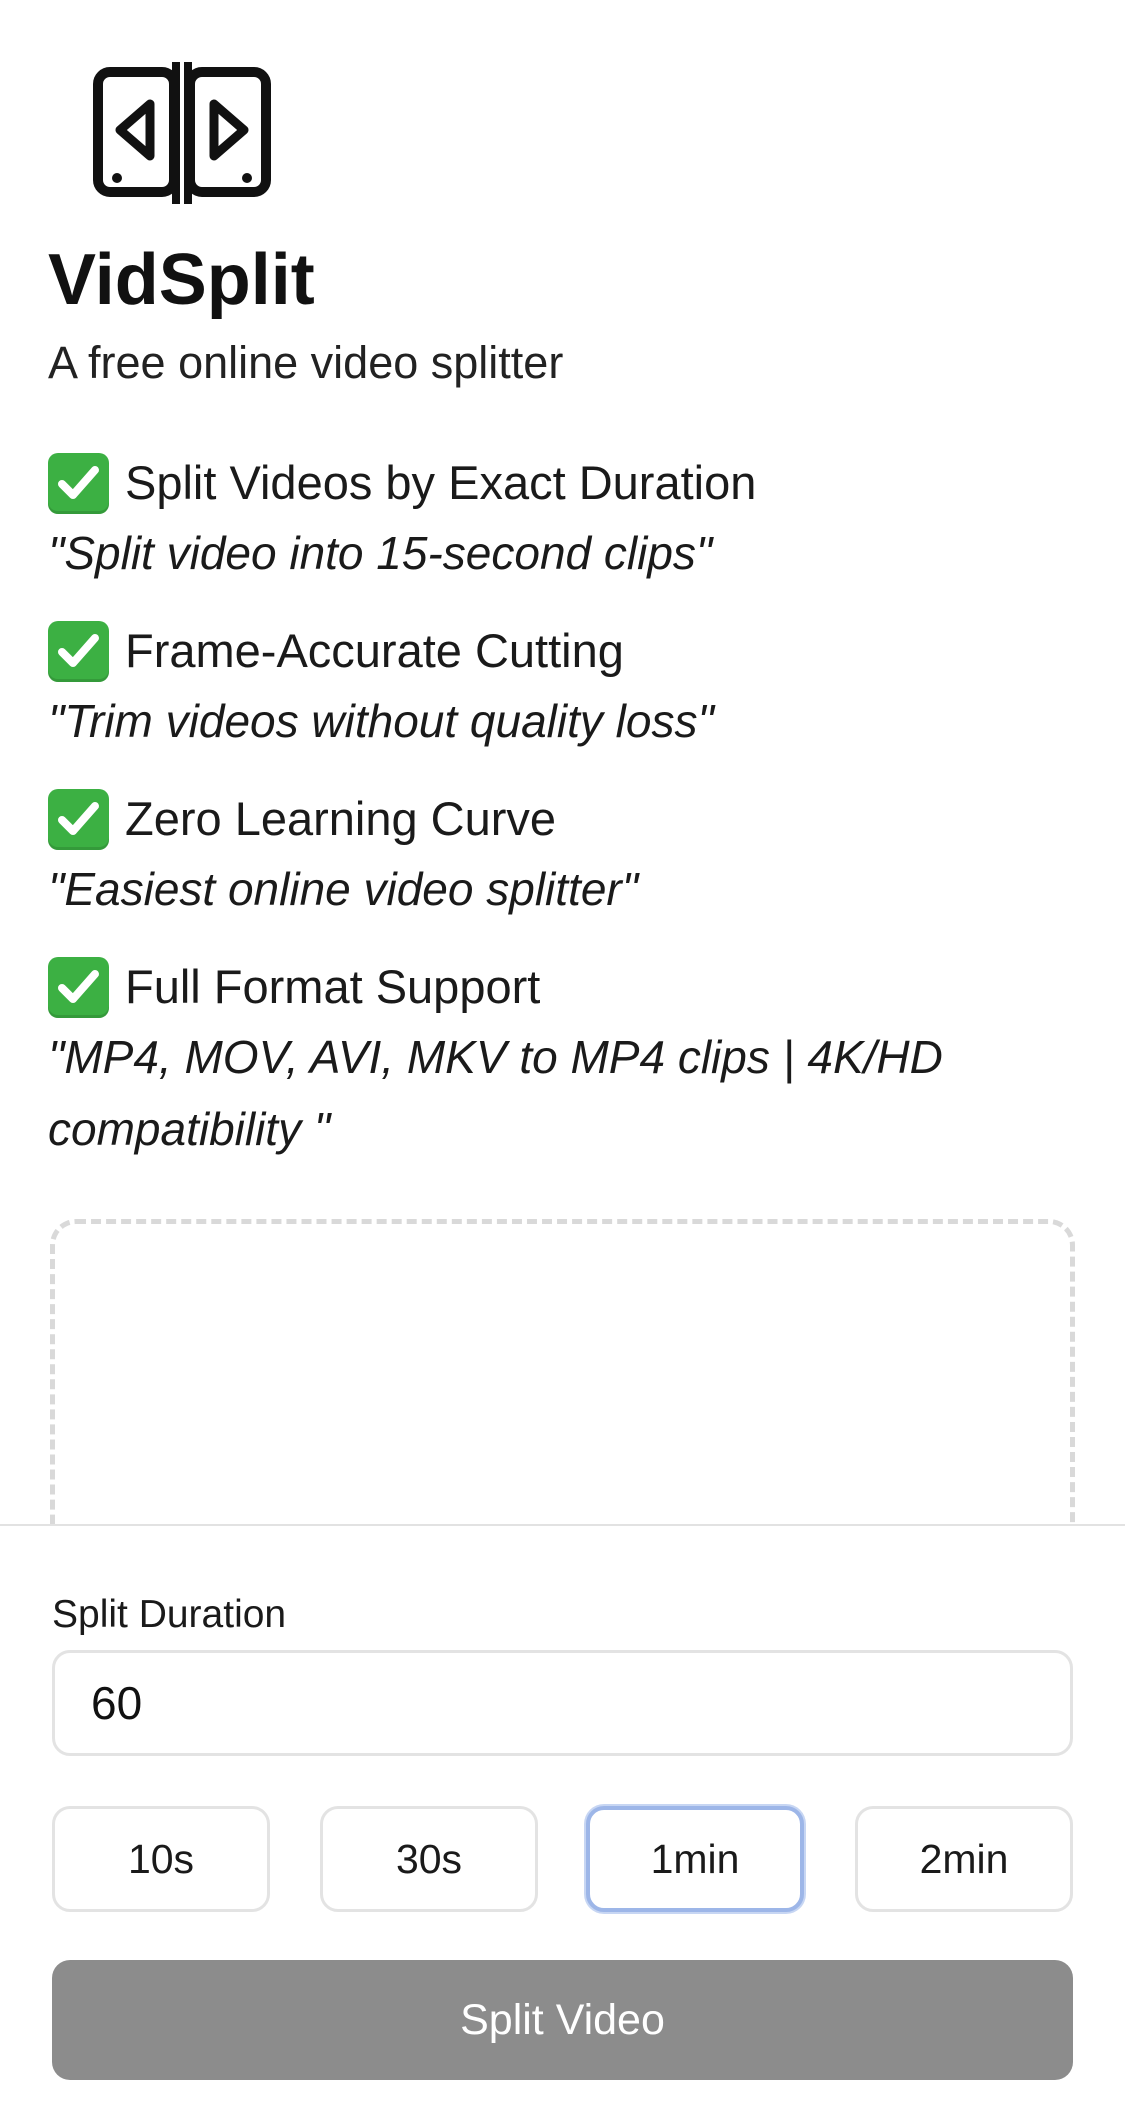  What do you see at coordinates (380, 553) in the screenshot?
I see `feature-quote: "Split video into 15-second clips"` at bounding box center [380, 553].